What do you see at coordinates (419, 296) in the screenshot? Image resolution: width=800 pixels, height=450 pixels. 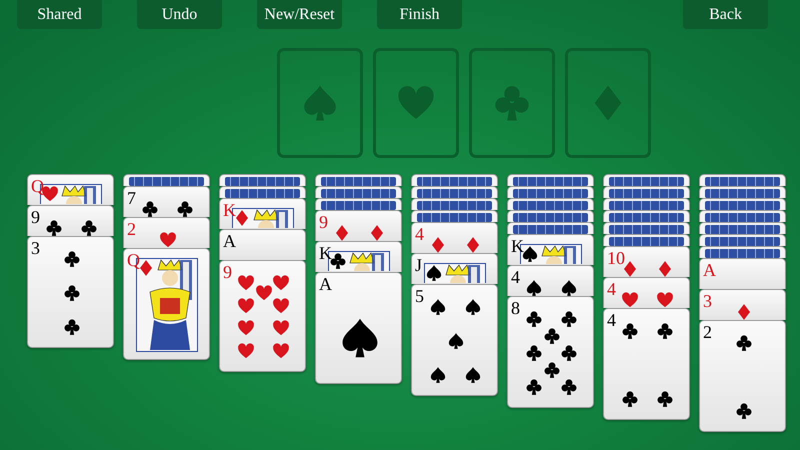 I see `card-rank: 5` at bounding box center [419, 296].